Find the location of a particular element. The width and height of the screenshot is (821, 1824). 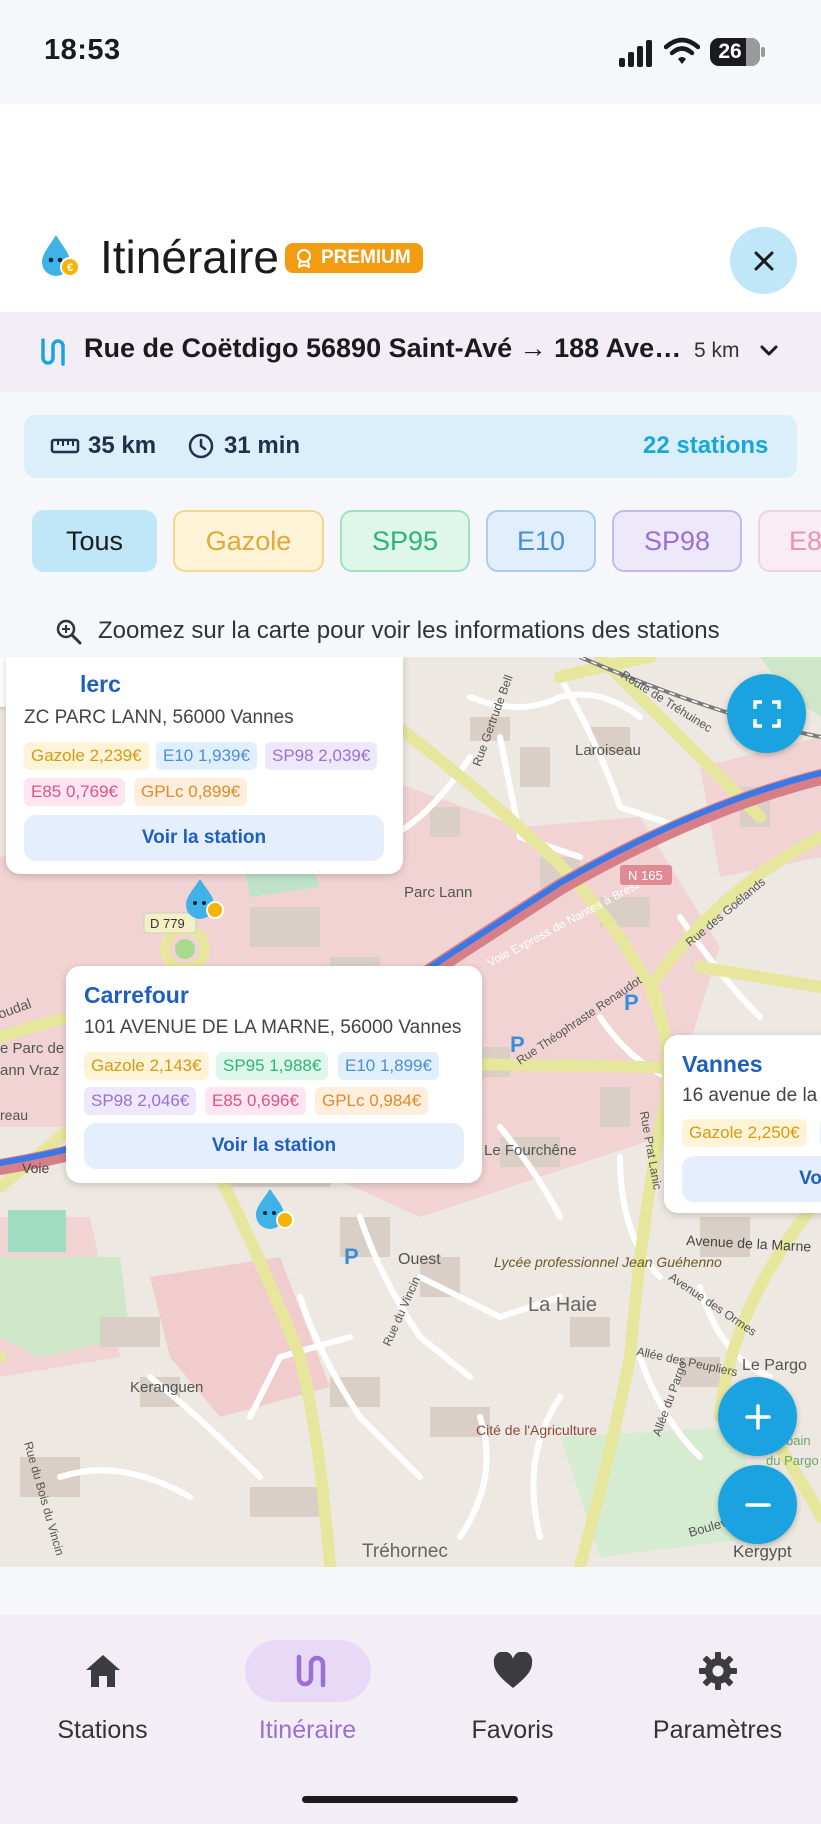

battery-icon: 26 is located at coordinates (738, 52).